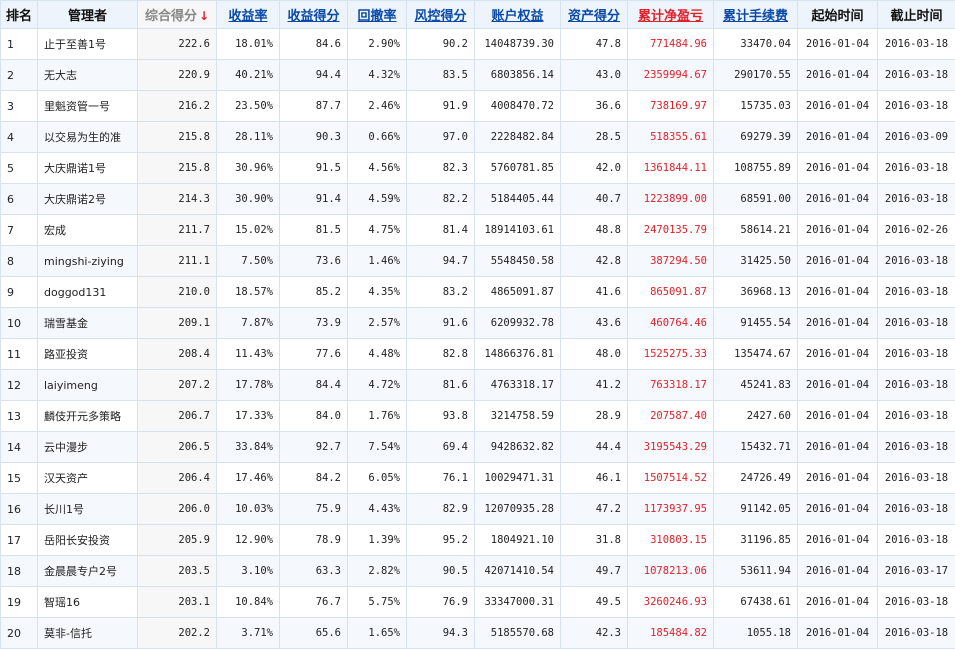  I want to click on cell-manager: 瑞雪基金, so click(88, 323).